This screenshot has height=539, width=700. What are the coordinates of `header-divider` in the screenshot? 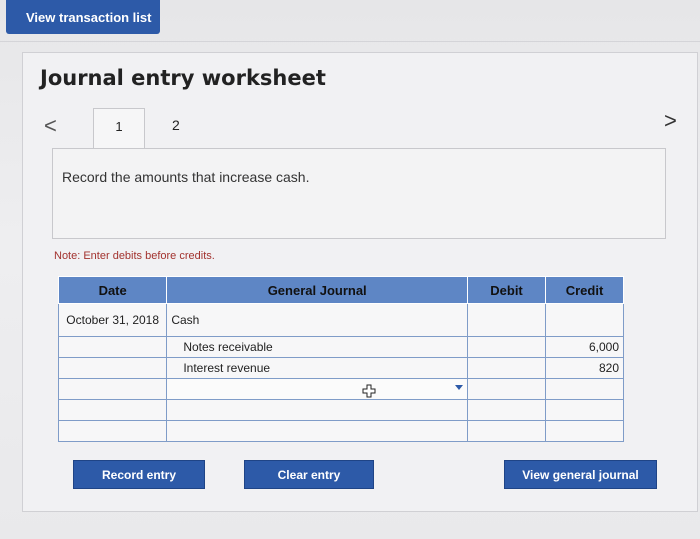 It's located at (350, 41).